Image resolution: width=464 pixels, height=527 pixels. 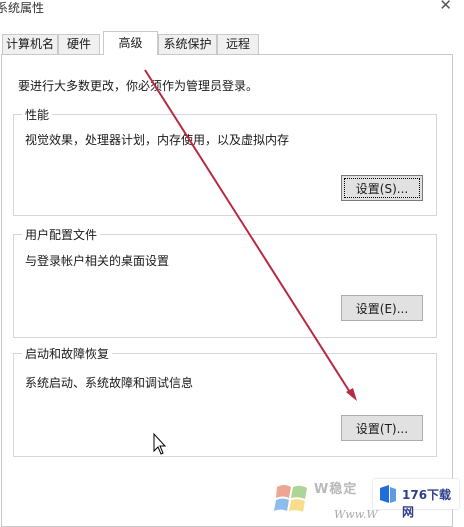 What do you see at coordinates (336, 489) in the screenshot?
I see `watermark-logo-text: W稳定` at bounding box center [336, 489].